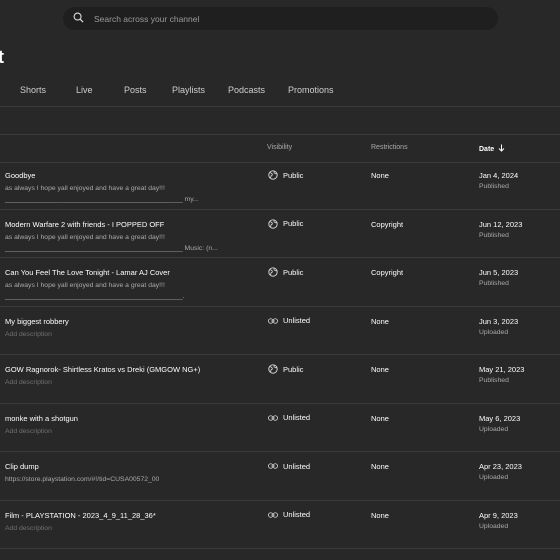 This screenshot has width=560, height=560. I want to click on search-input, so click(284, 18).